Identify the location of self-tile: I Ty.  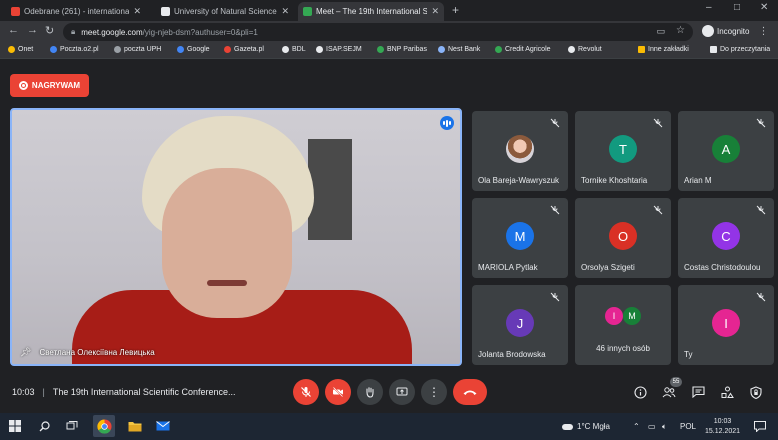
(726, 325).